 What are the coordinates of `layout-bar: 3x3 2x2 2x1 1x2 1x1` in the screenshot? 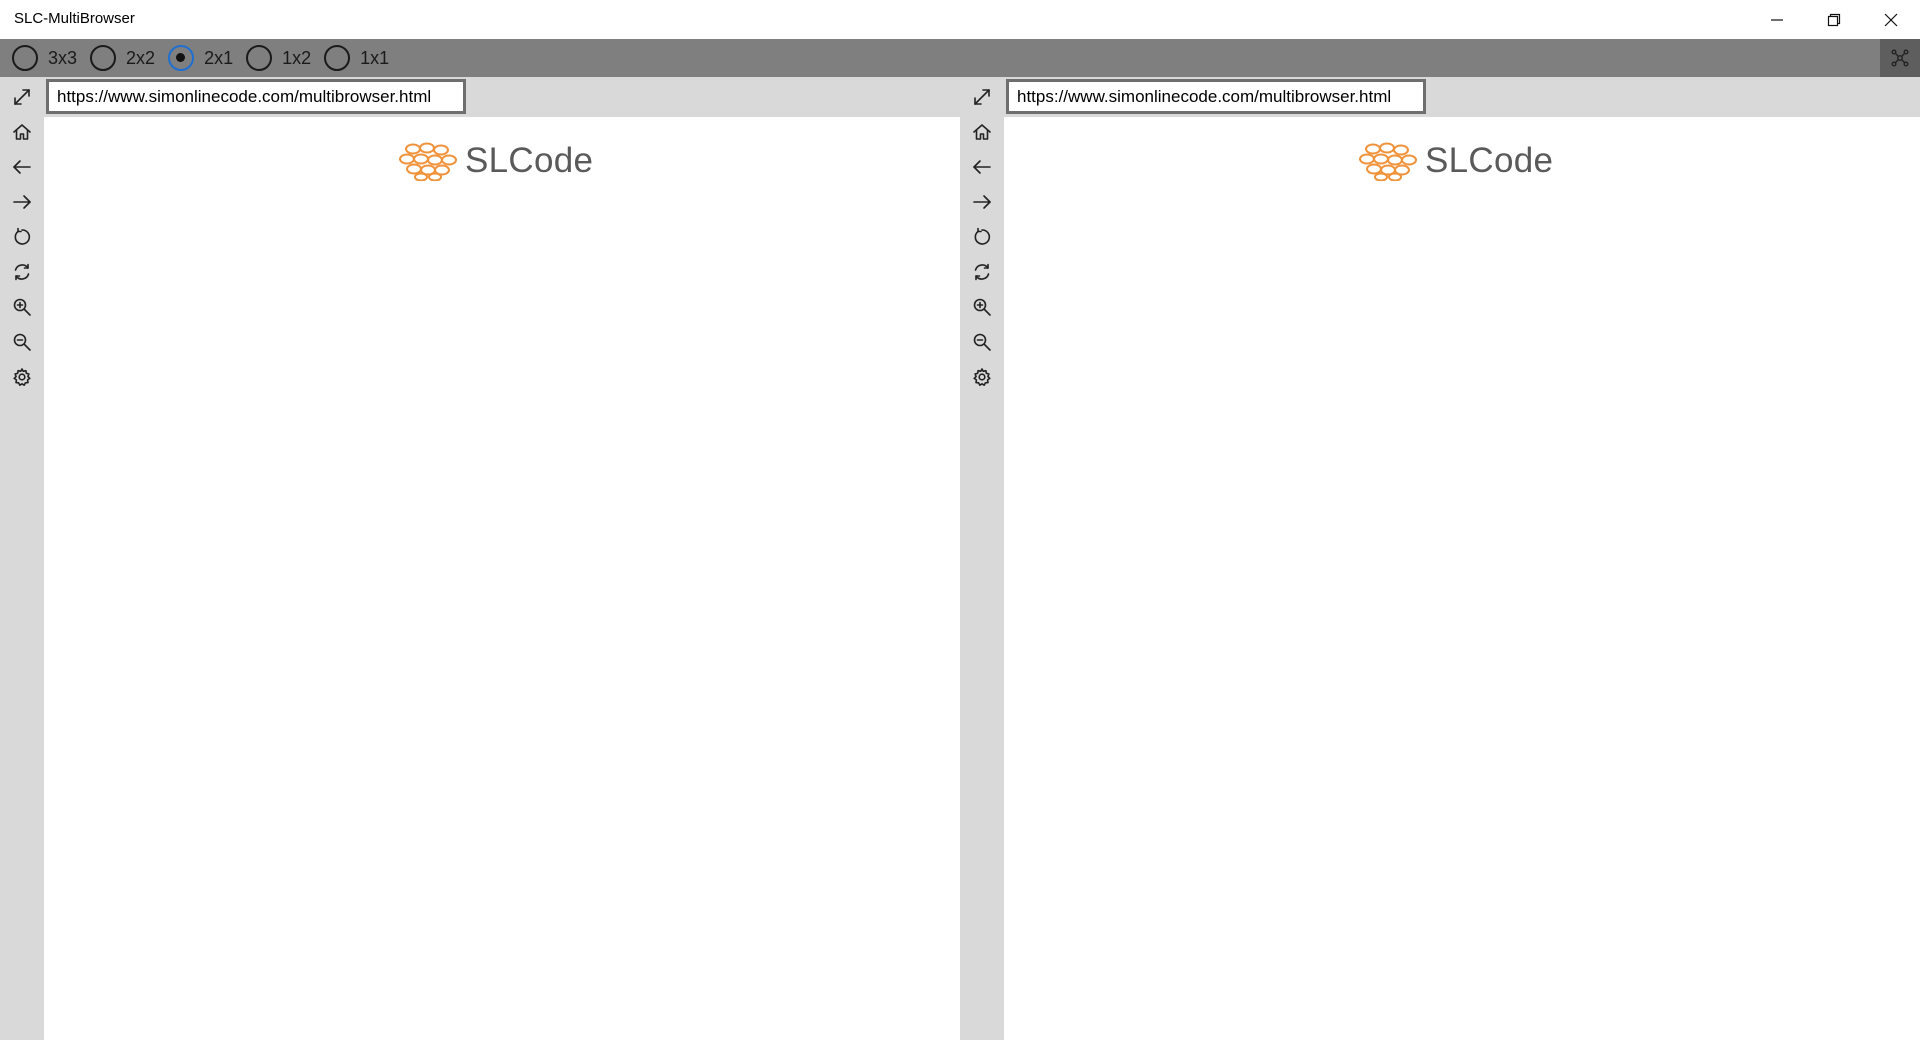 It's located at (960, 58).